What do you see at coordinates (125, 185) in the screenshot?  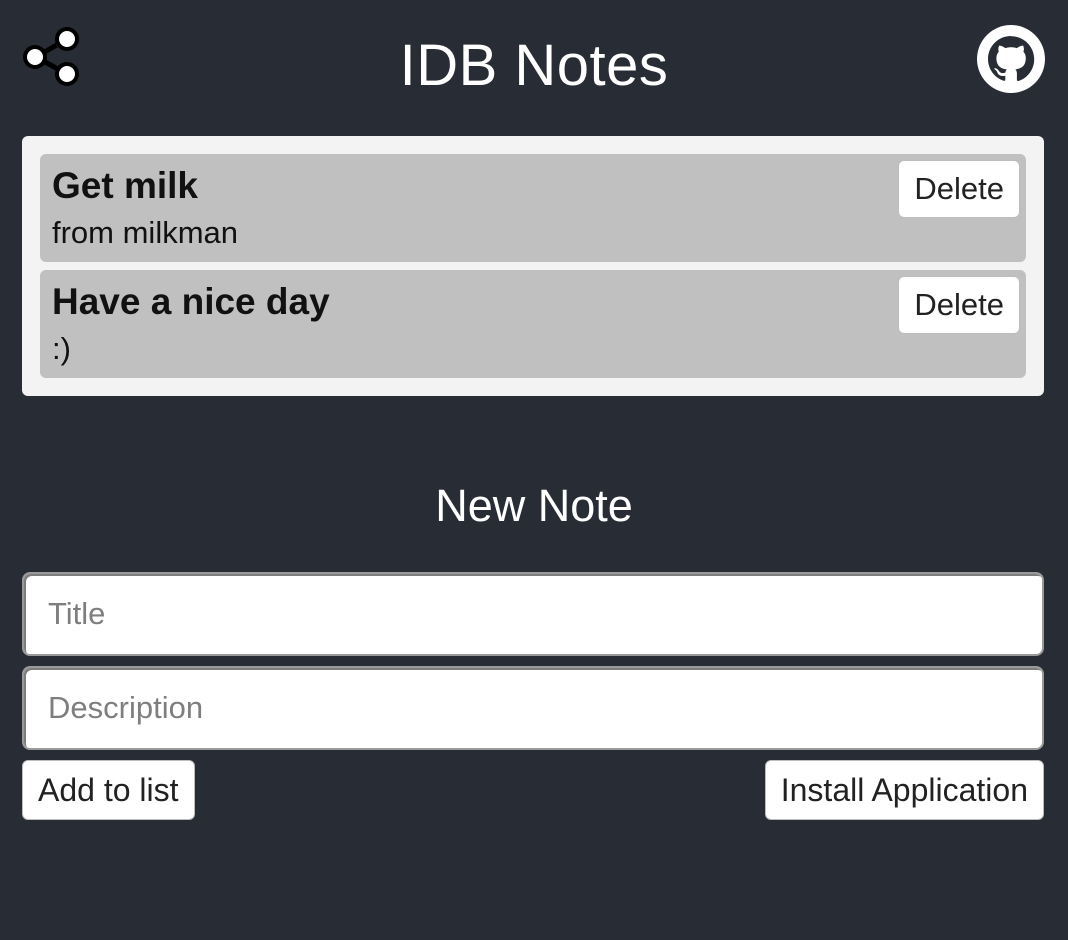 I see `note-title: Get milk` at bounding box center [125, 185].